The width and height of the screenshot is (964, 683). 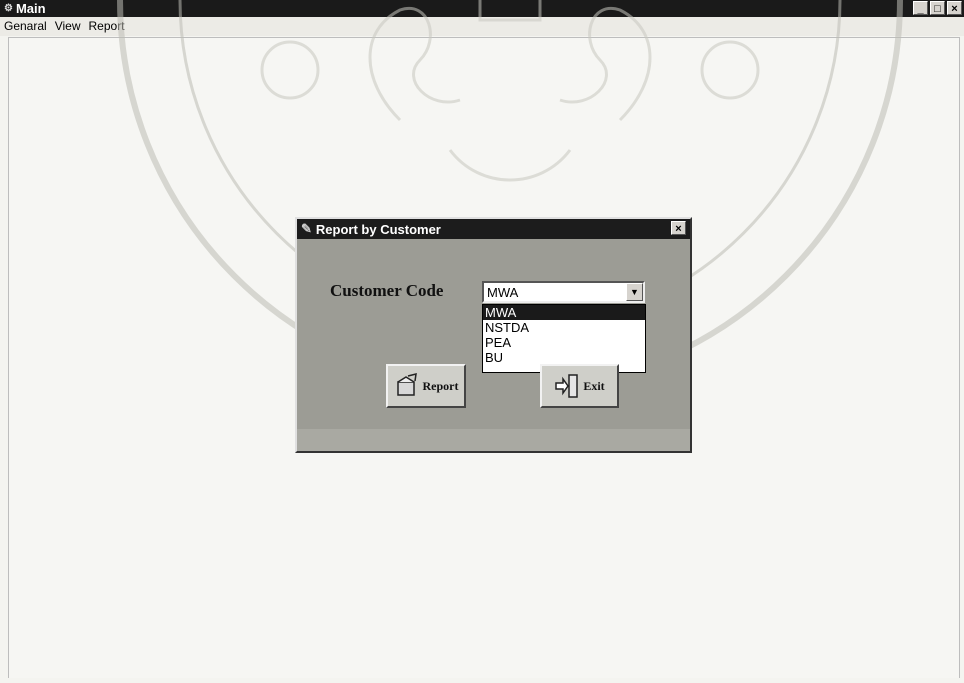 What do you see at coordinates (306, 228) in the screenshot?
I see `dialog-icon: ✎` at bounding box center [306, 228].